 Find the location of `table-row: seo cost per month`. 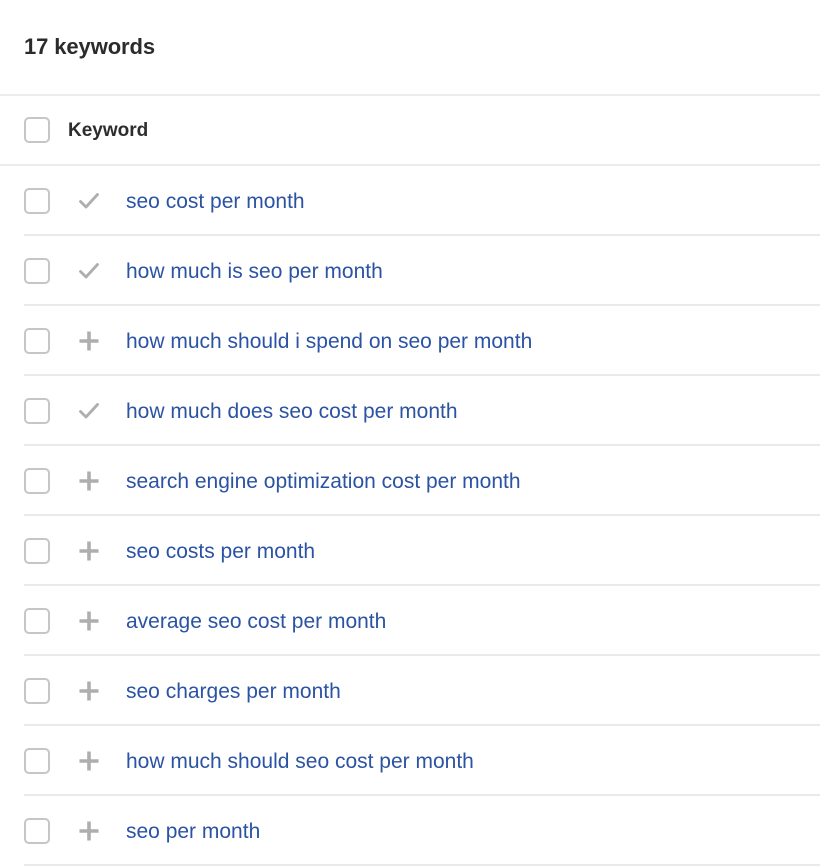

table-row: seo cost per month is located at coordinates (410, 201).